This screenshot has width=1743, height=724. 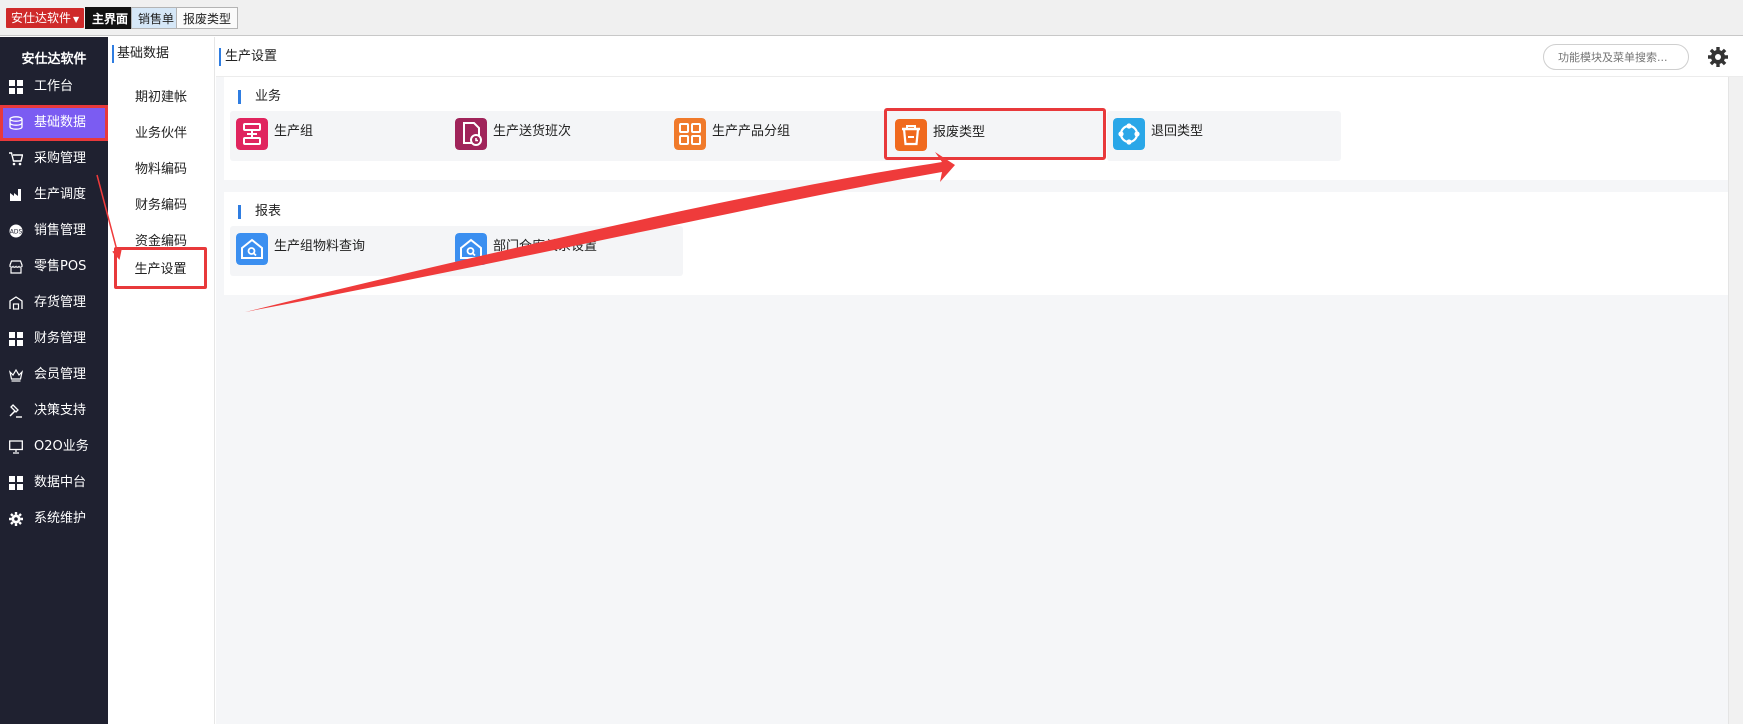 I want to click on main-header: 生产设置, so click(x=979, y=57).